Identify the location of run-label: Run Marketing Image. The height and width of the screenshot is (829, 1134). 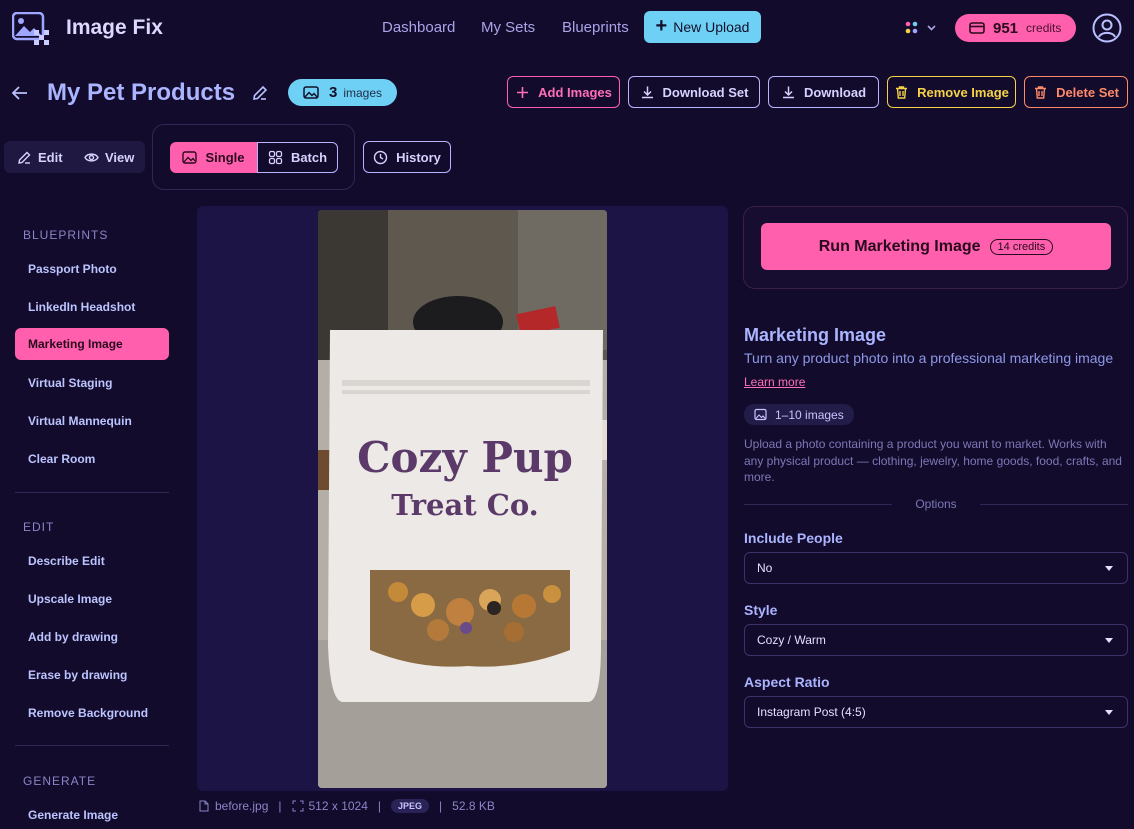
(899, 246).